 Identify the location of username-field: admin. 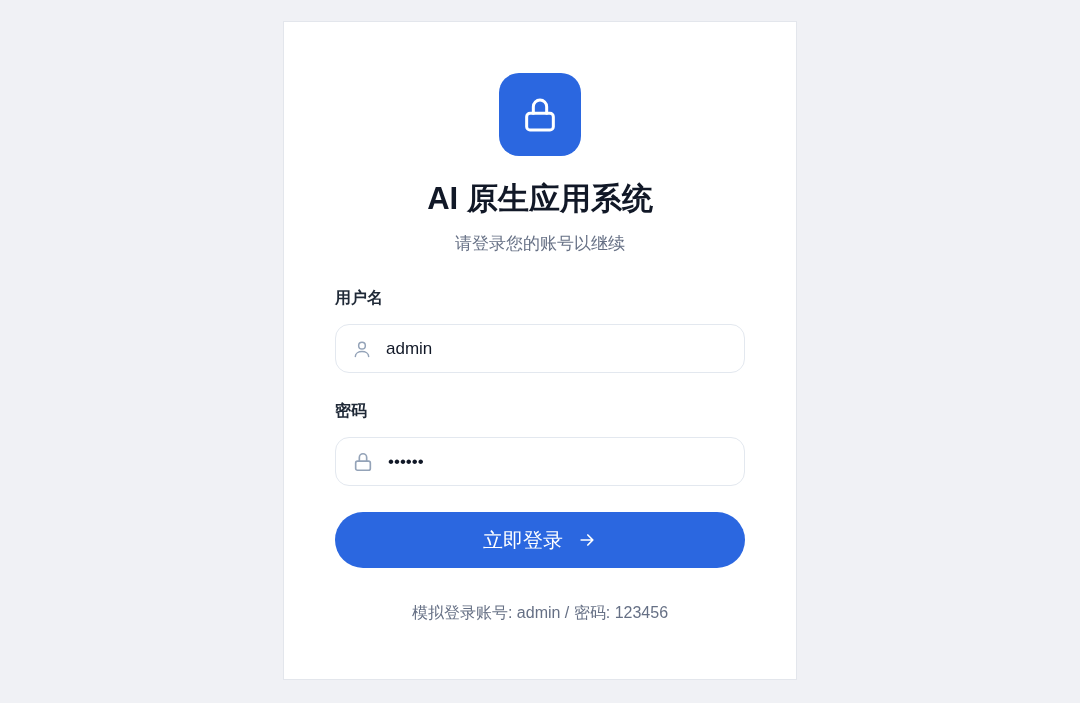
(540, 349).